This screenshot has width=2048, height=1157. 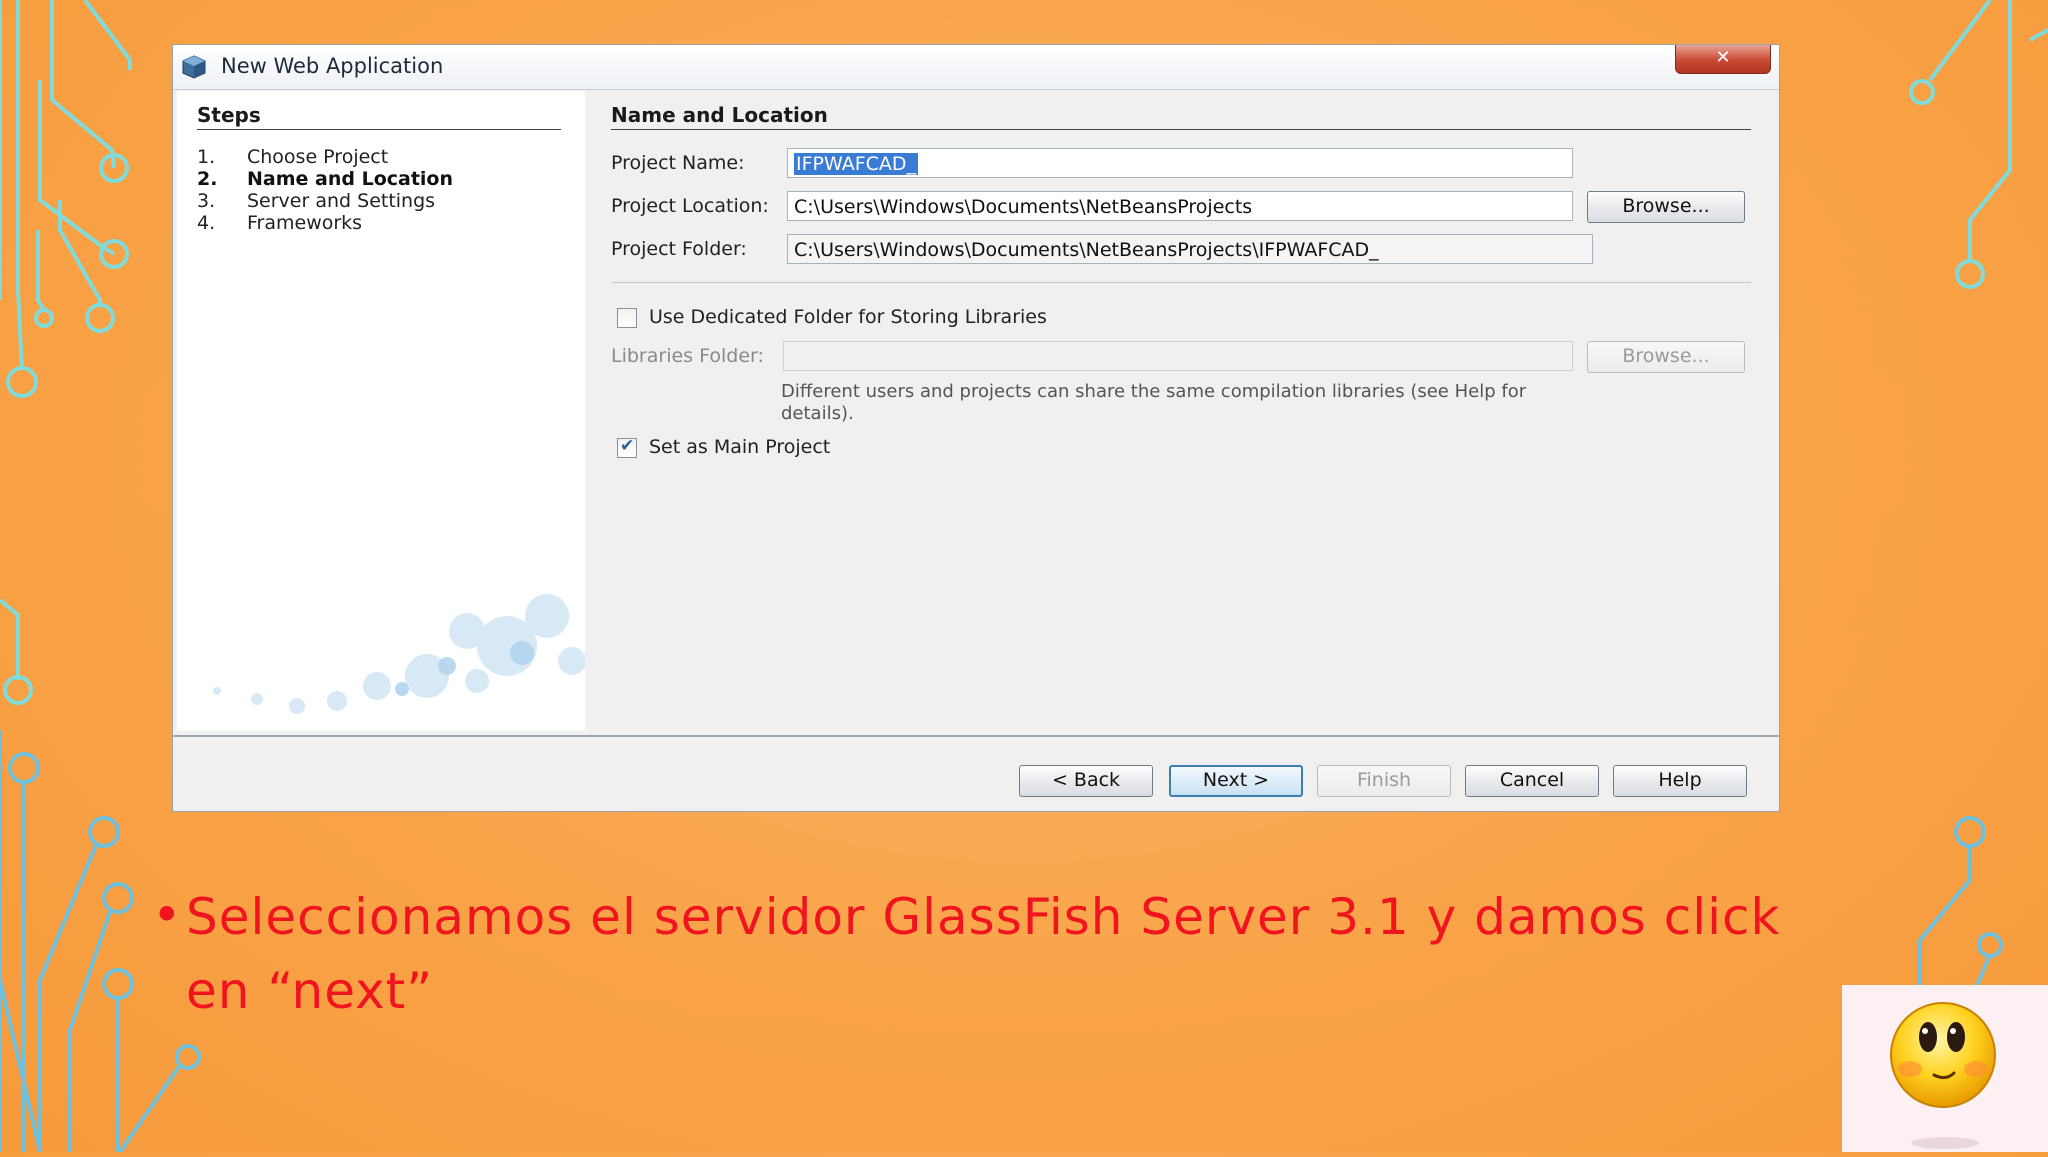 I want to click on footer-separator, so click(x=976, y=736).